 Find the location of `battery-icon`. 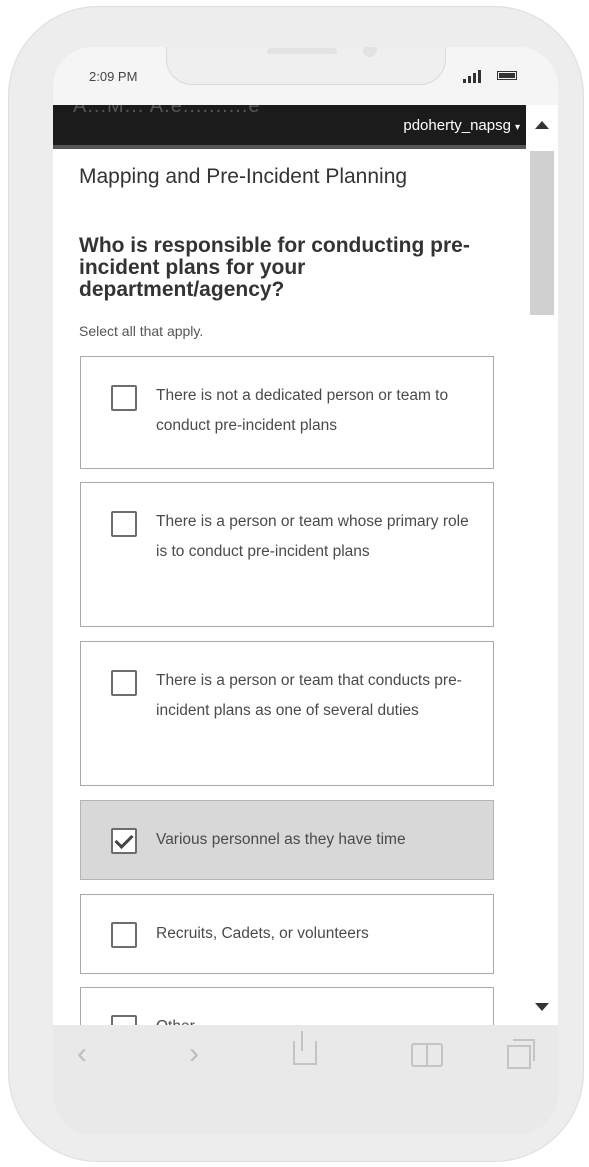

battery-icon is located at coordinates (507, 75).